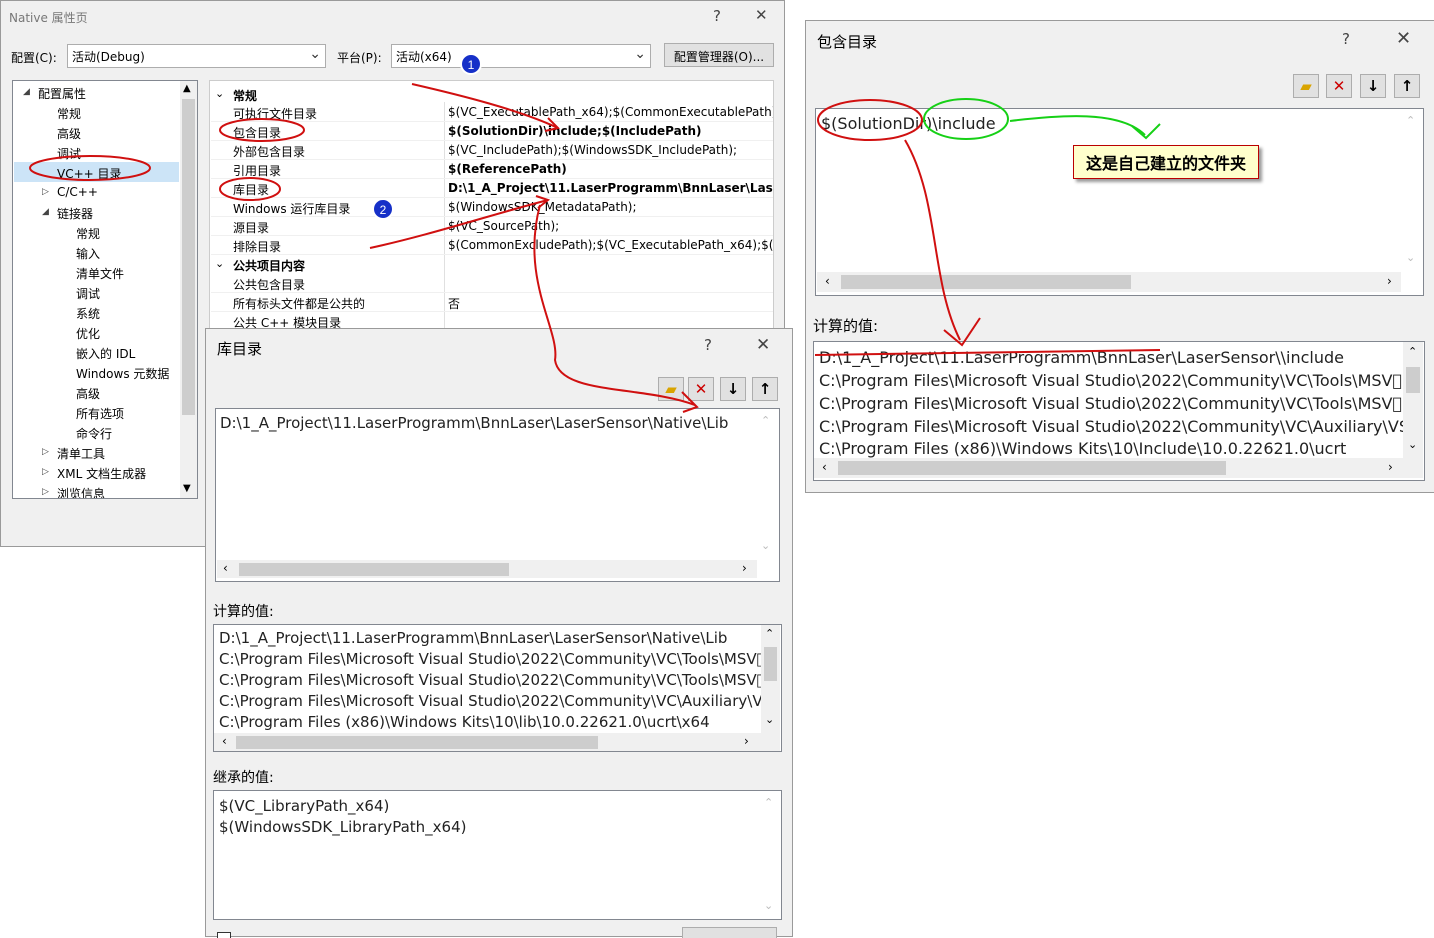  I want to click on prop-value: 否, so click(610, 303).